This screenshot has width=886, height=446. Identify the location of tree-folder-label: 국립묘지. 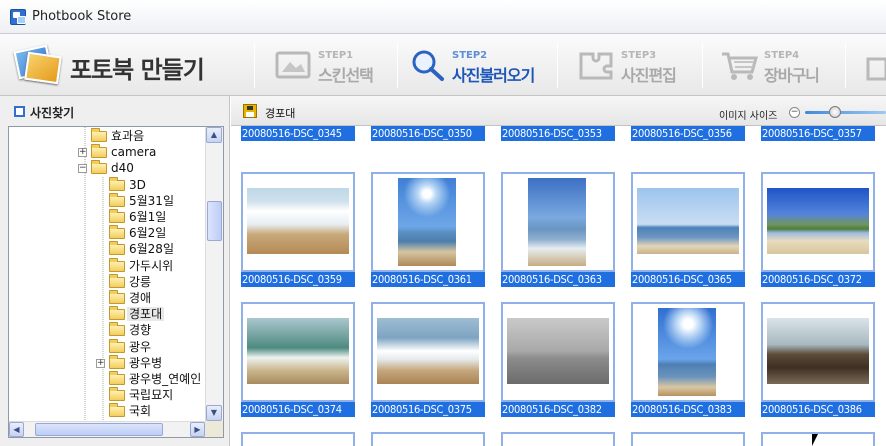
(151, 395).